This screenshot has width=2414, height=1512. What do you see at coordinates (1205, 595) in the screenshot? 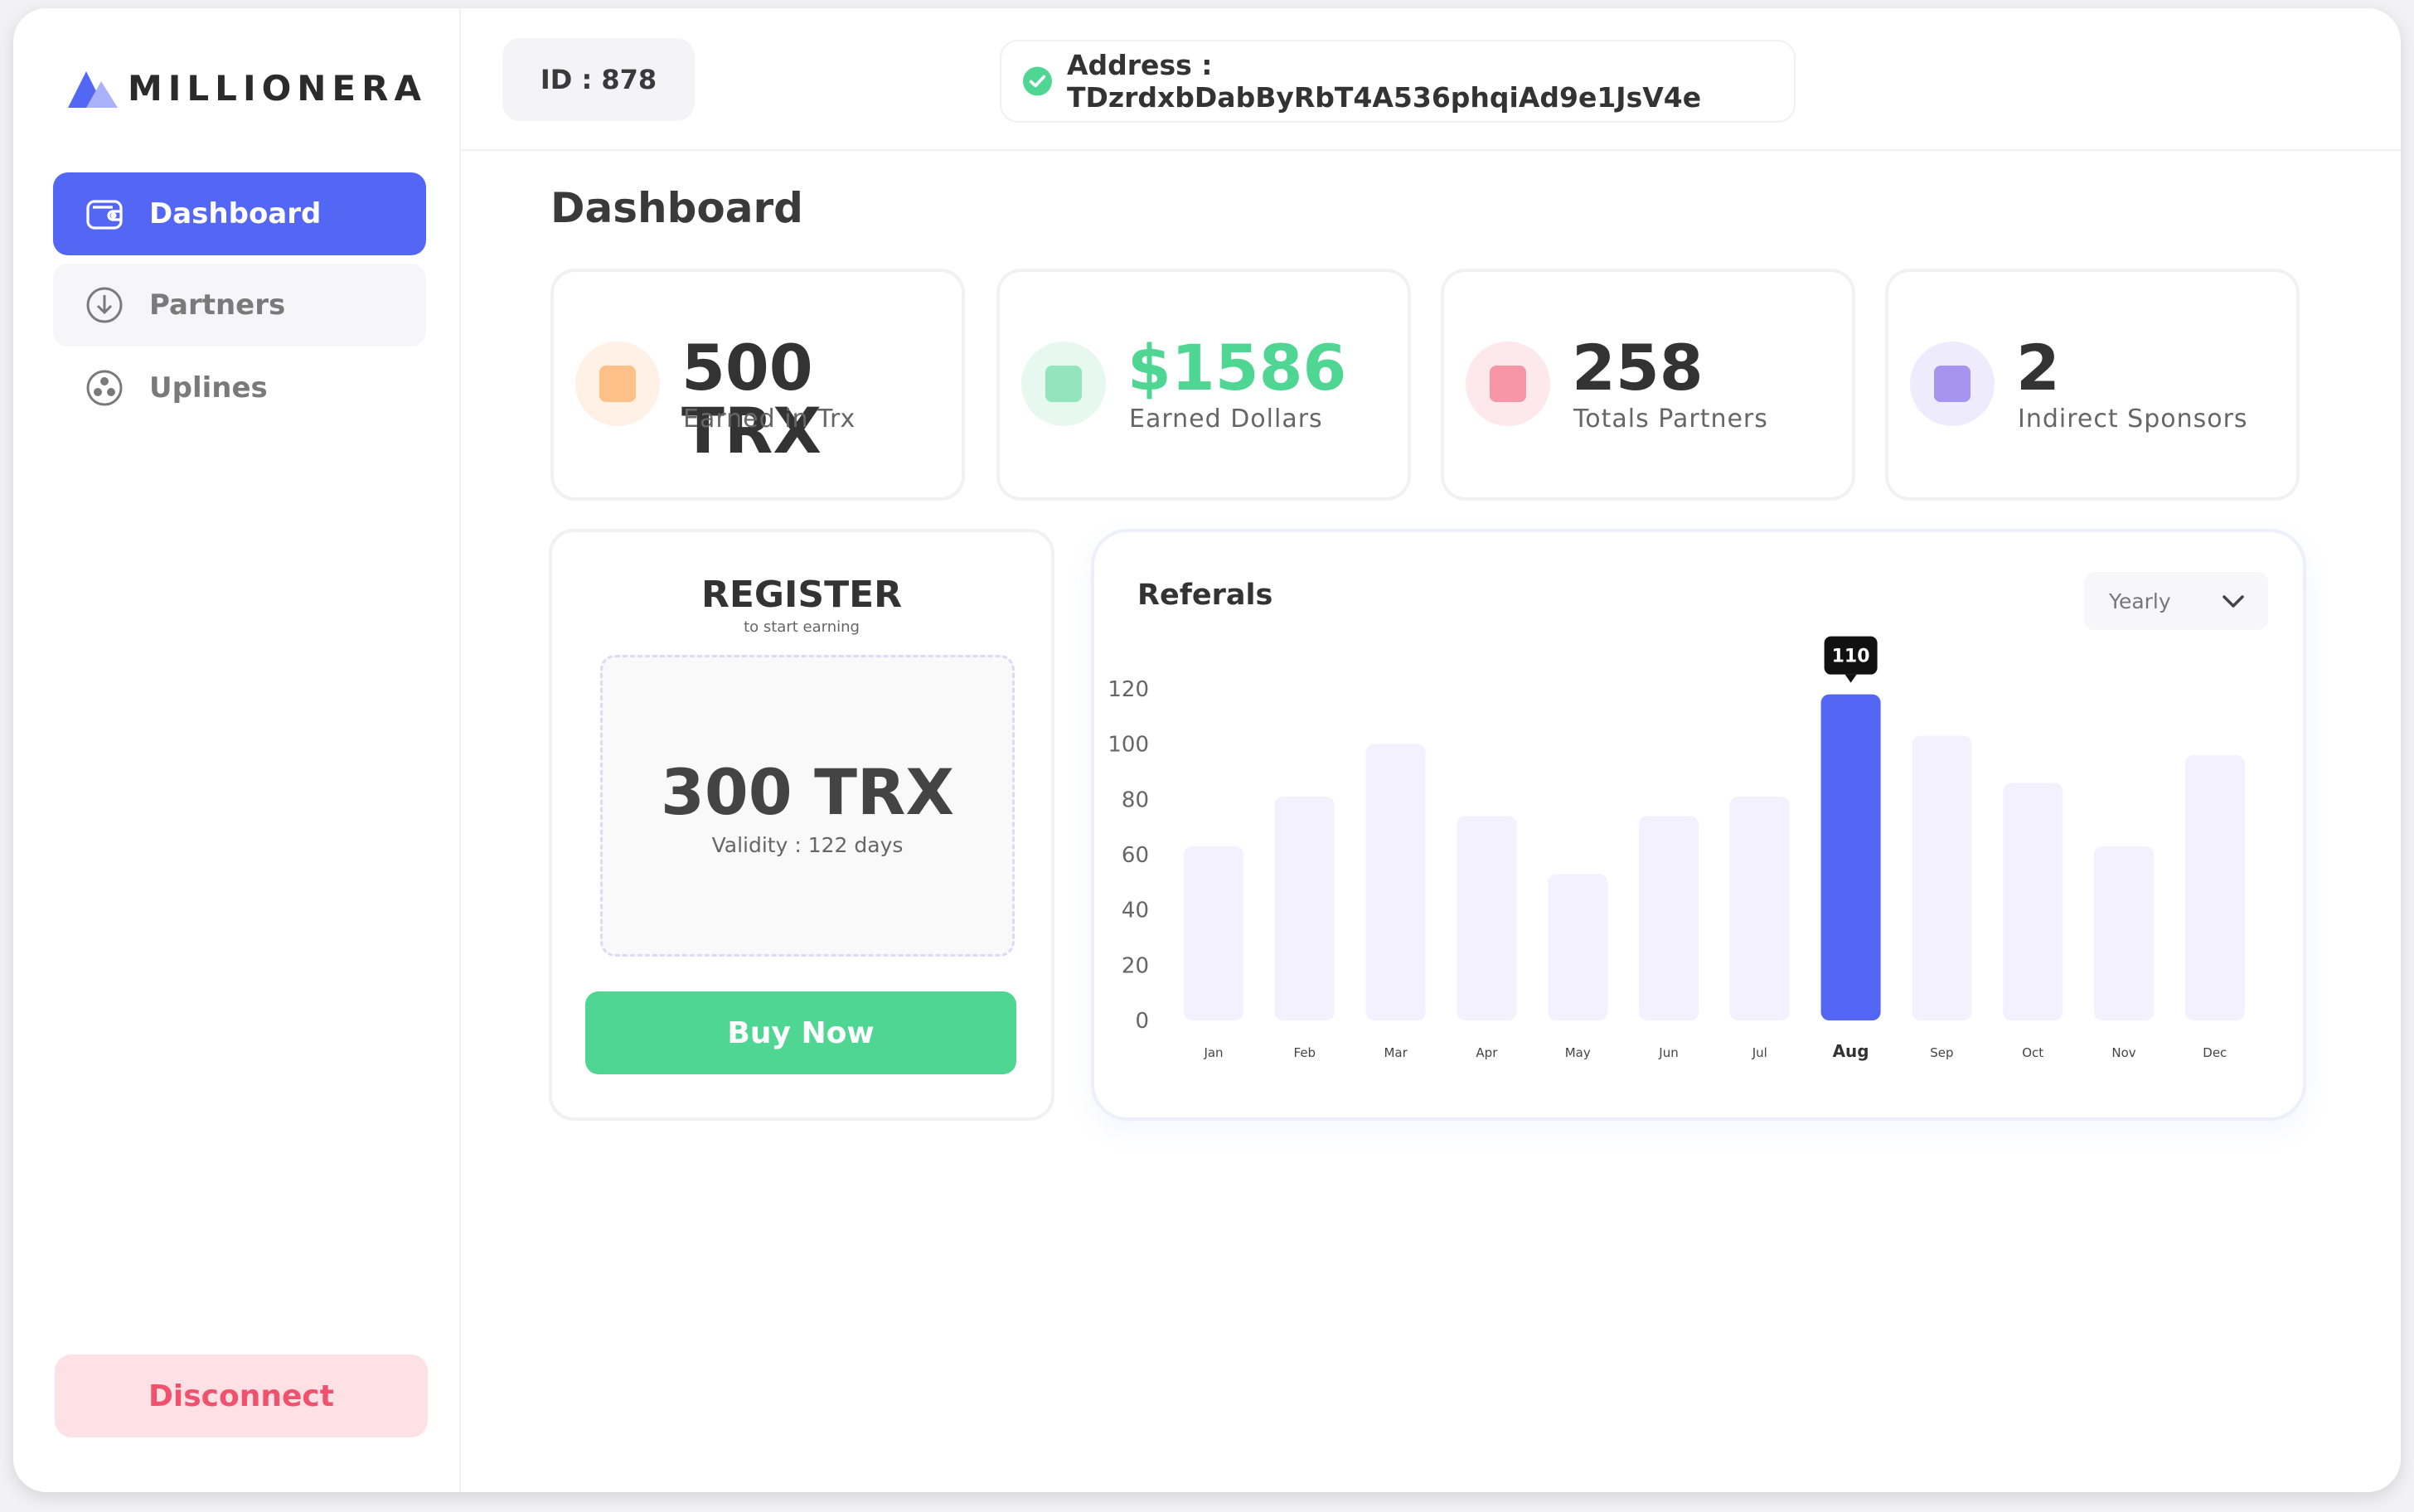
I see `referrals-title: Referals` at bounding box center [1205, 595].